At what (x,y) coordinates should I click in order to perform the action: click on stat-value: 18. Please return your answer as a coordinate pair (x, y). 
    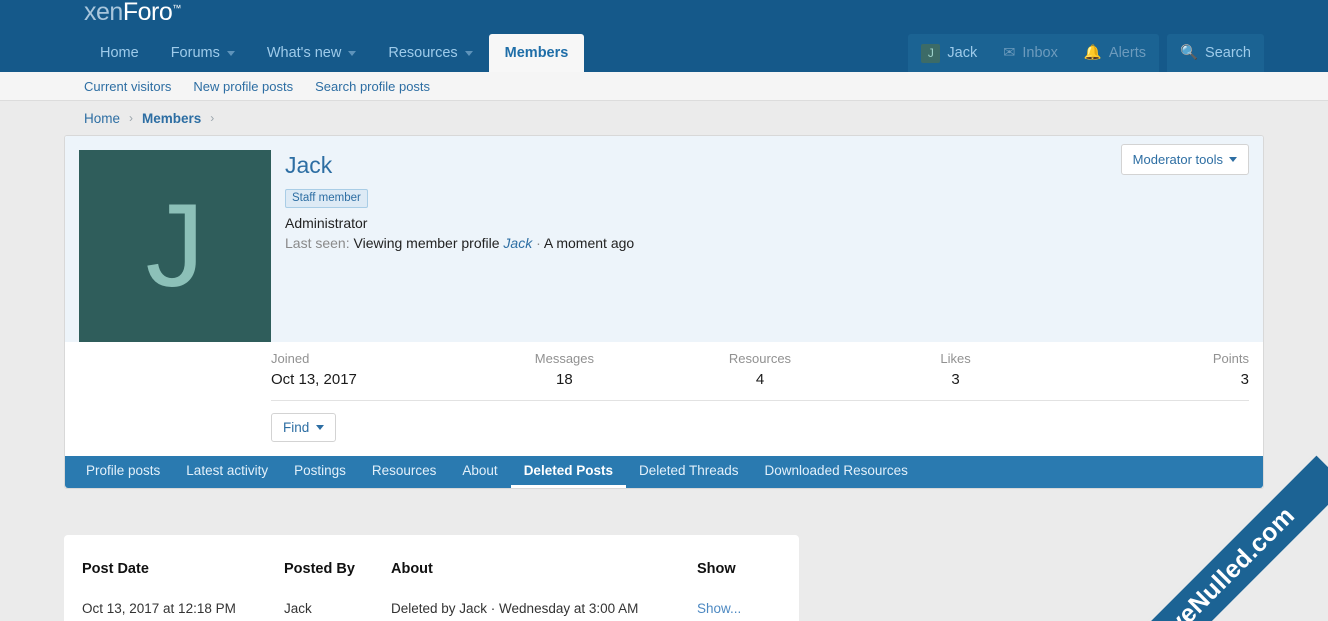
    Looking at the image, I should click on (564, 379).